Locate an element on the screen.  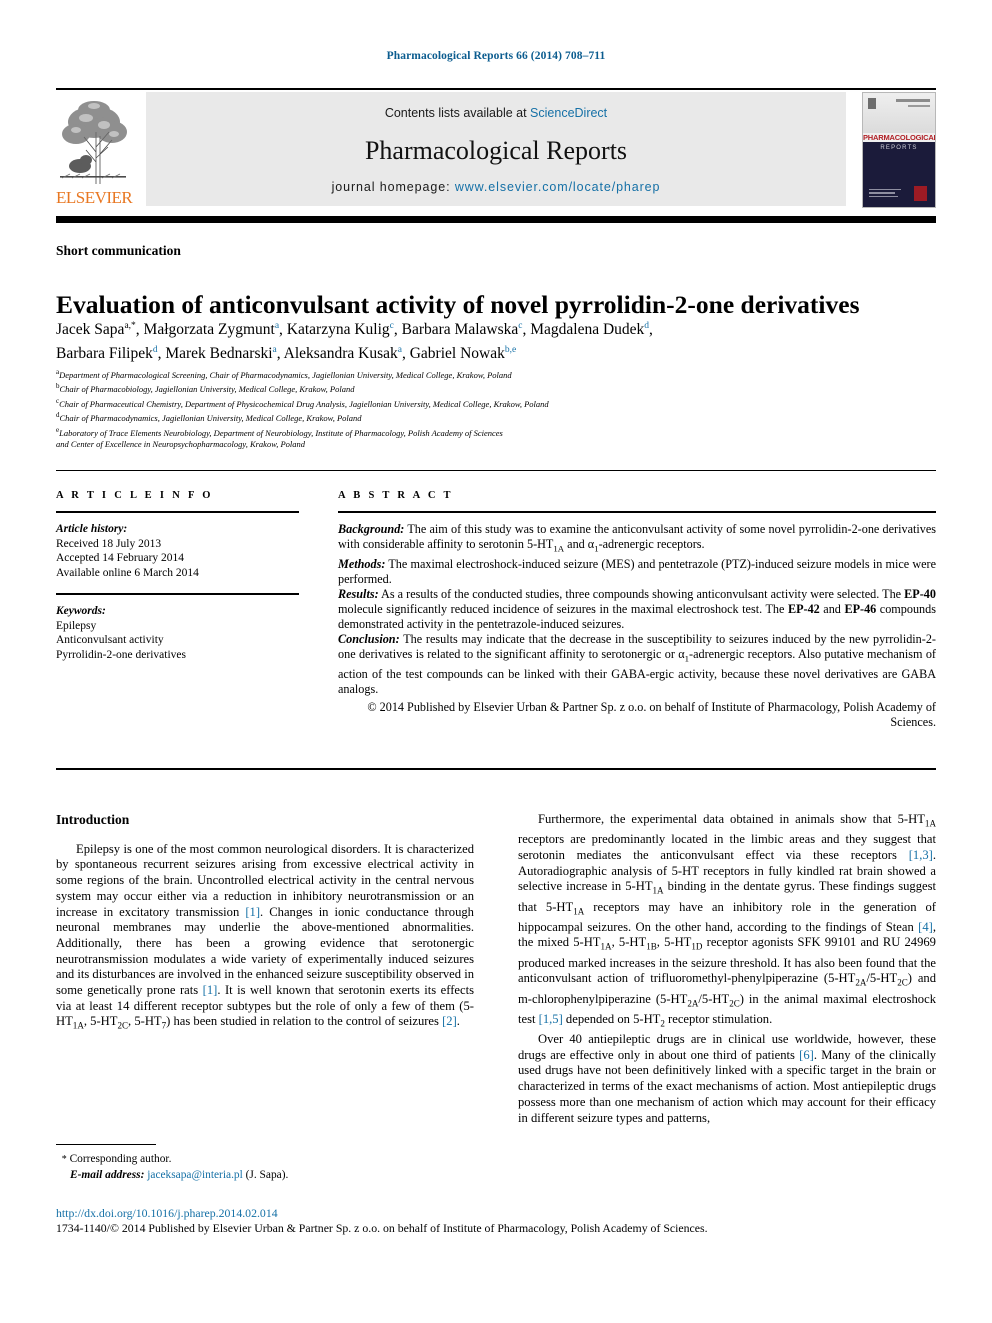
author-sup: a,* is located at coordinates (129, 326).